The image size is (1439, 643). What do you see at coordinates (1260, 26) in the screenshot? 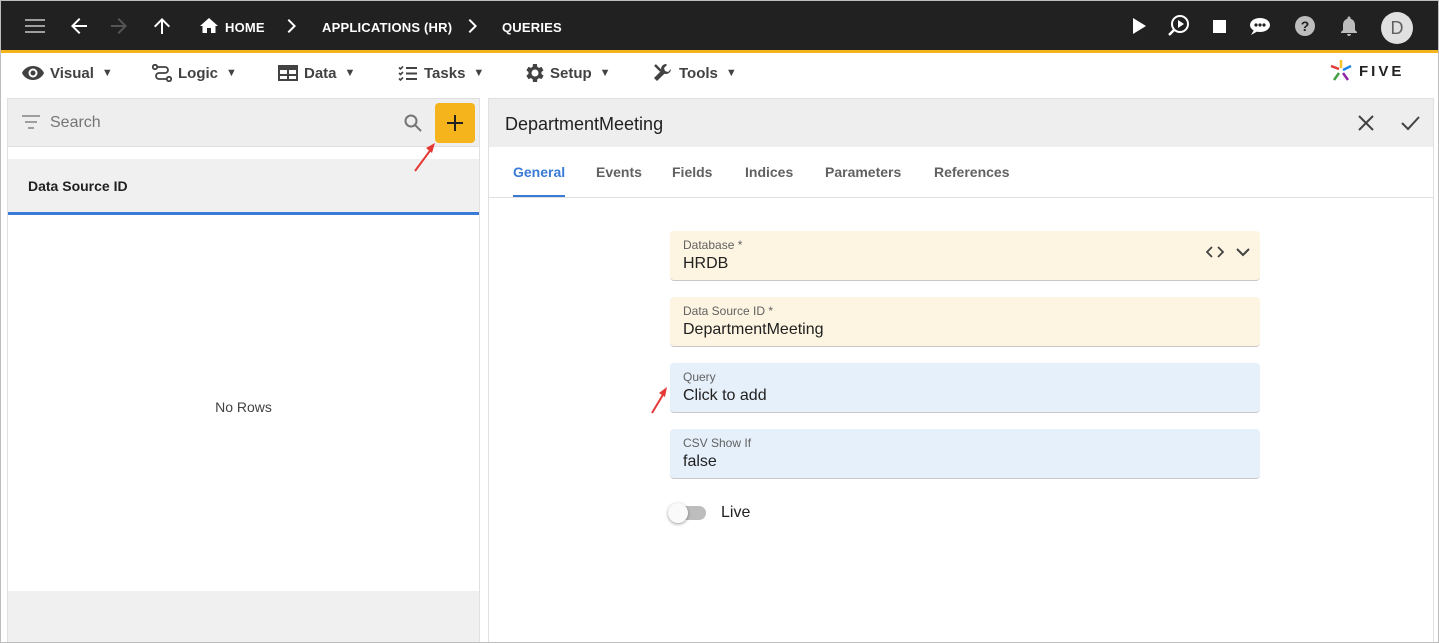
I see `chat-bot-icon` at bounding box center [1260, 26].